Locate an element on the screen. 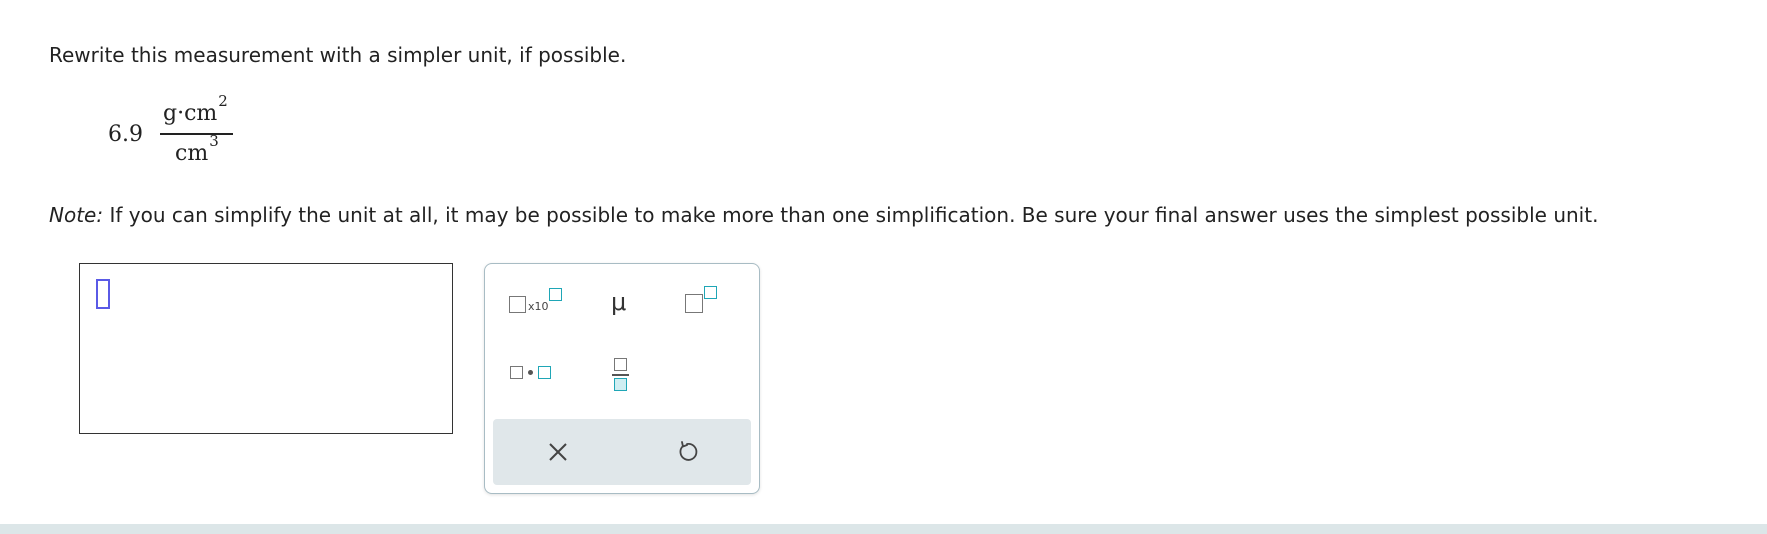 The width and height of the screenshot is (1767, 534). unit-denominator: cm3 is located at coordinates (197, 149).